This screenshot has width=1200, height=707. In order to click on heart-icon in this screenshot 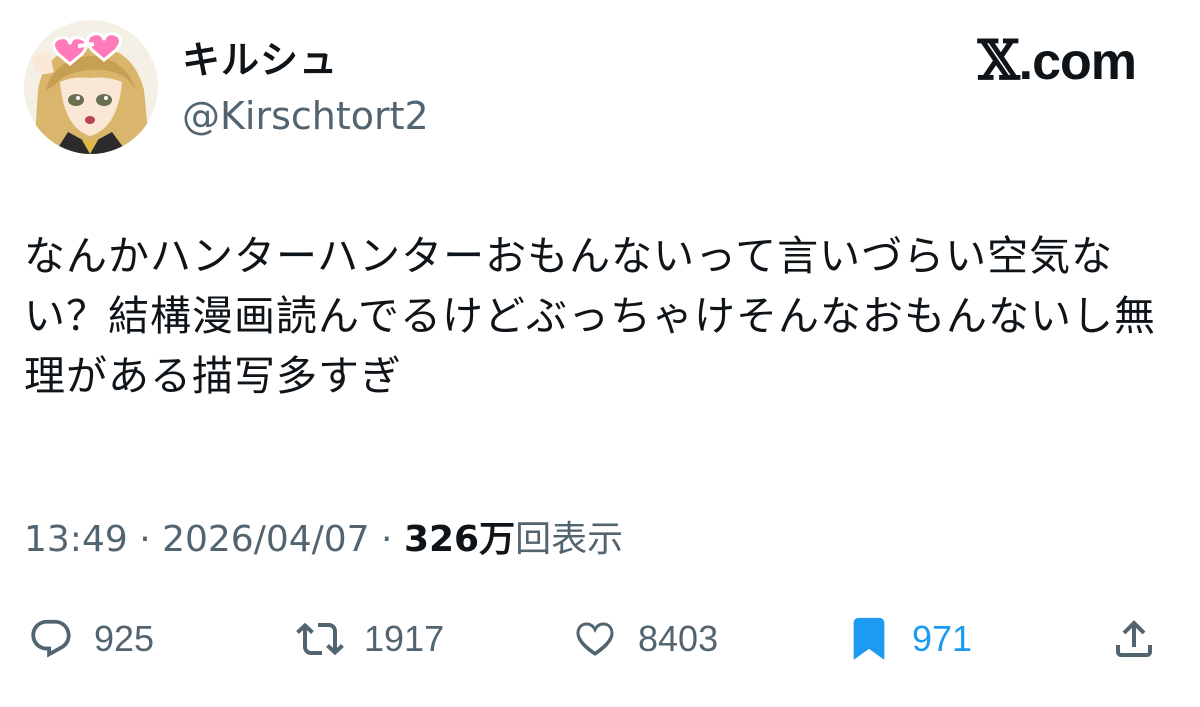, I will do `click(595, 639)`.